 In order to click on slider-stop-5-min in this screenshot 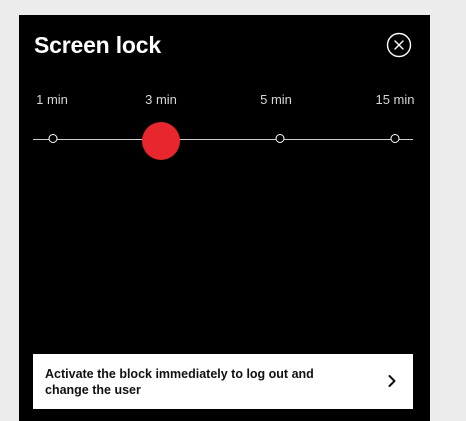, I will do `click(280, 138)`.